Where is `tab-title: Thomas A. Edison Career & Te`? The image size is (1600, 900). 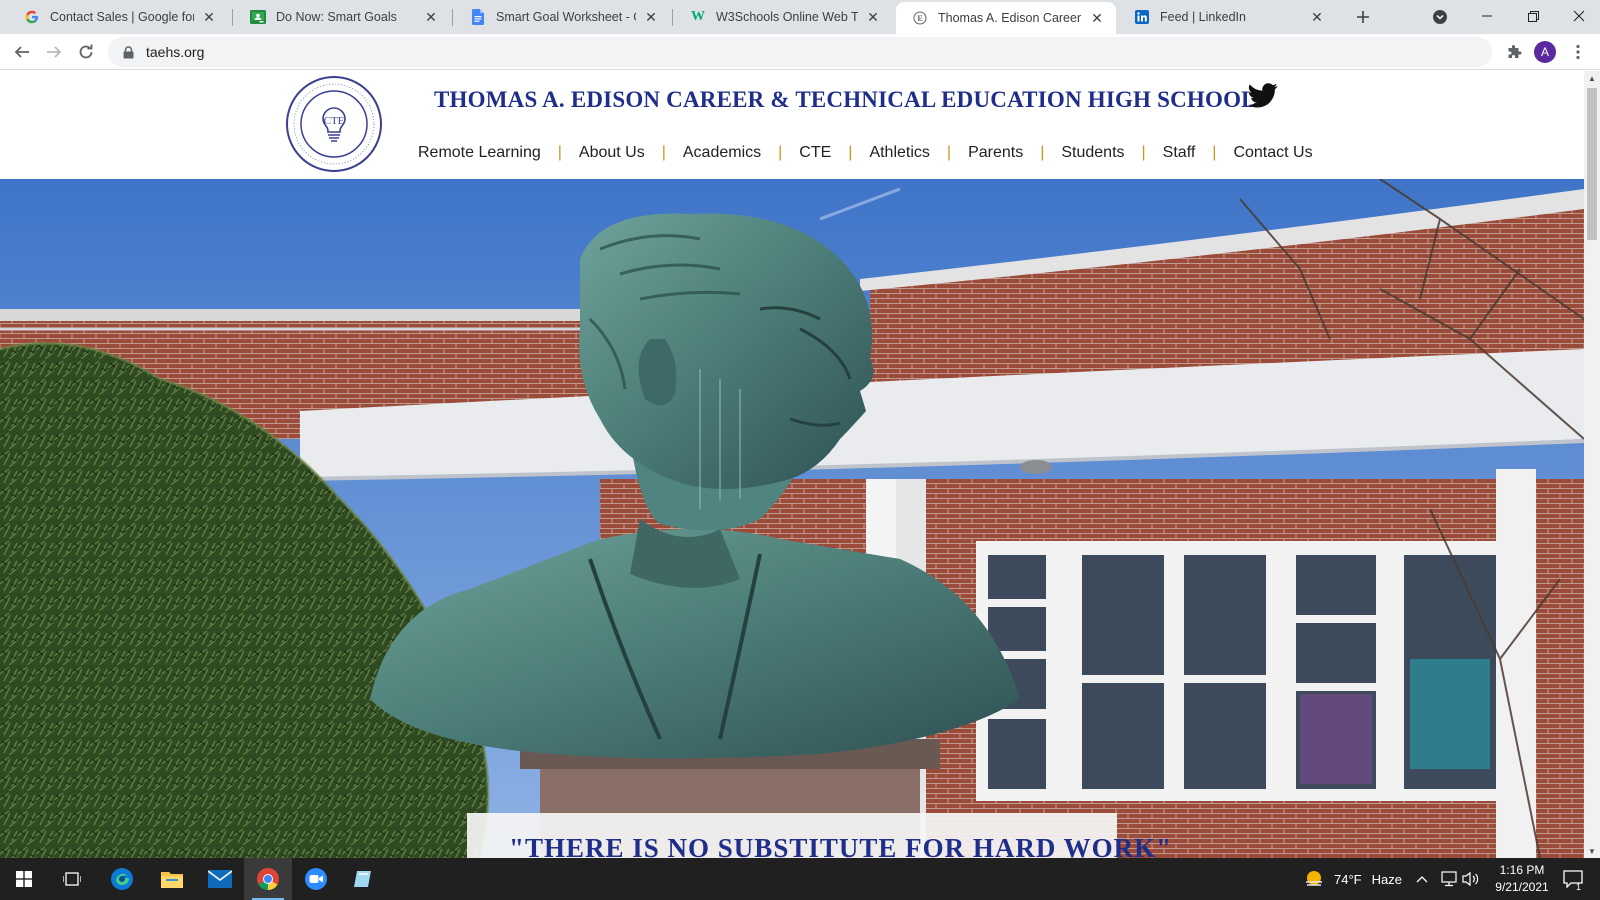 tab-title: Thomas A. Edison Career & Te is located at coordinates (1010, 18).